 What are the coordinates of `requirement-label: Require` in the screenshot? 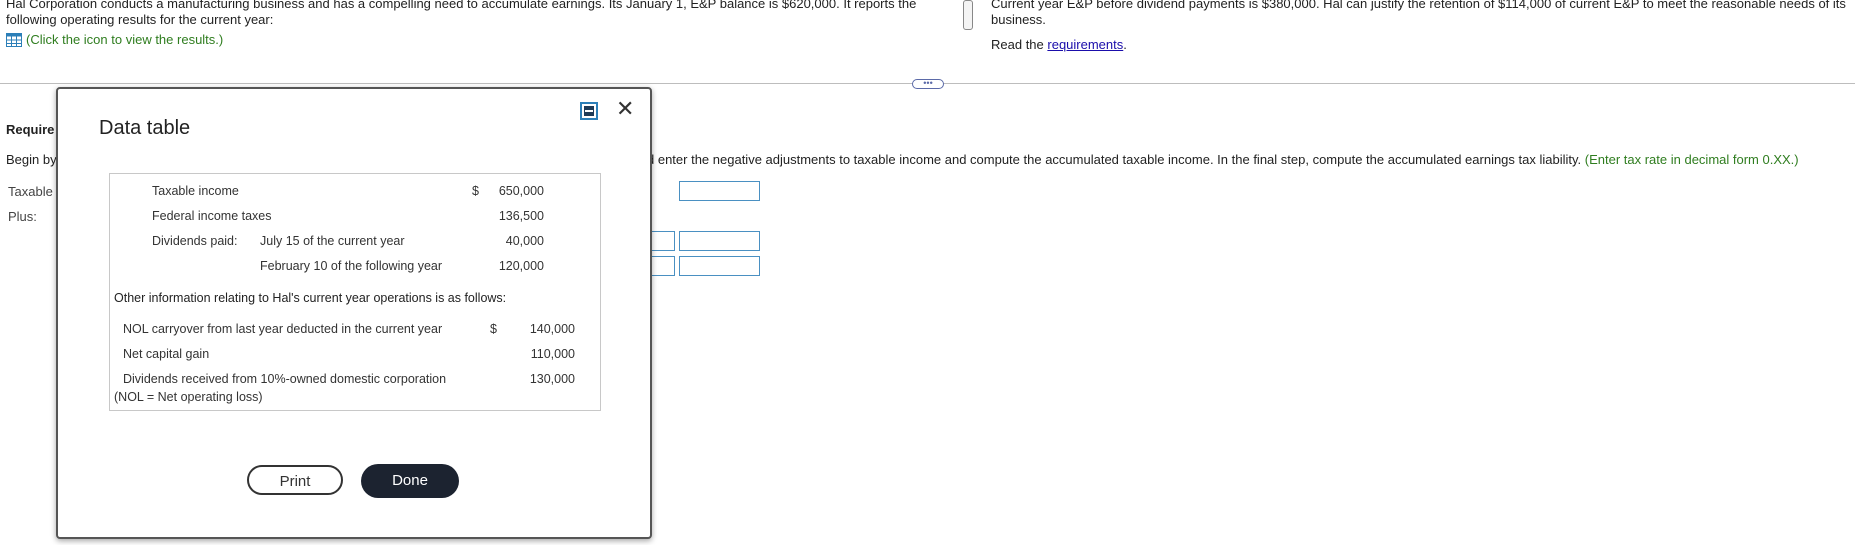 It's located at (30, 129).